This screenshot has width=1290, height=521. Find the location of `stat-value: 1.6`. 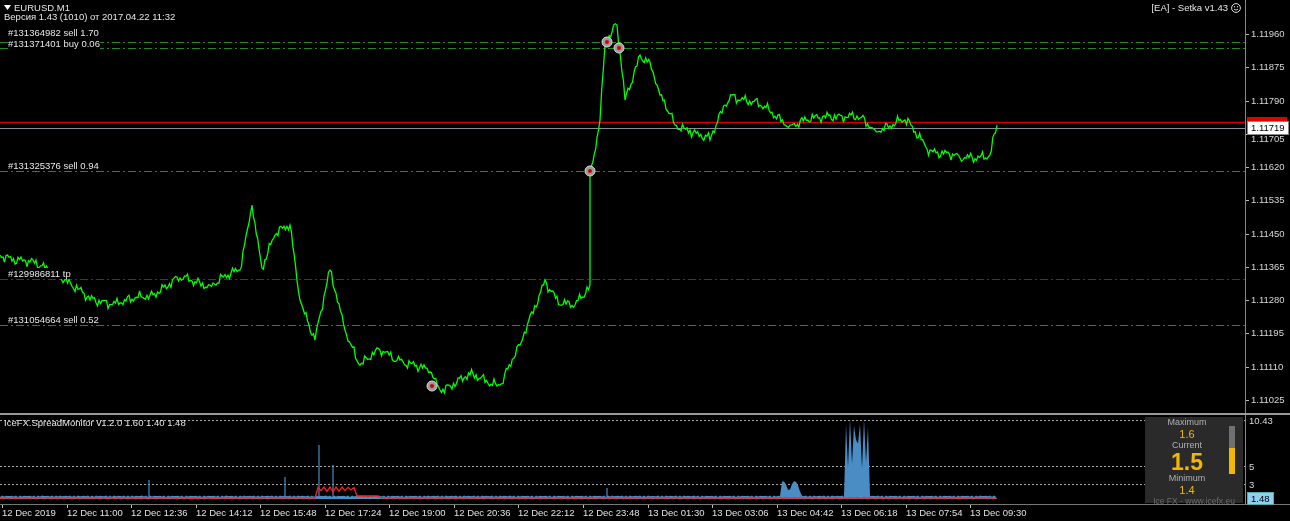

stat-value: 1.6 is located at coordinates (1187, 434).